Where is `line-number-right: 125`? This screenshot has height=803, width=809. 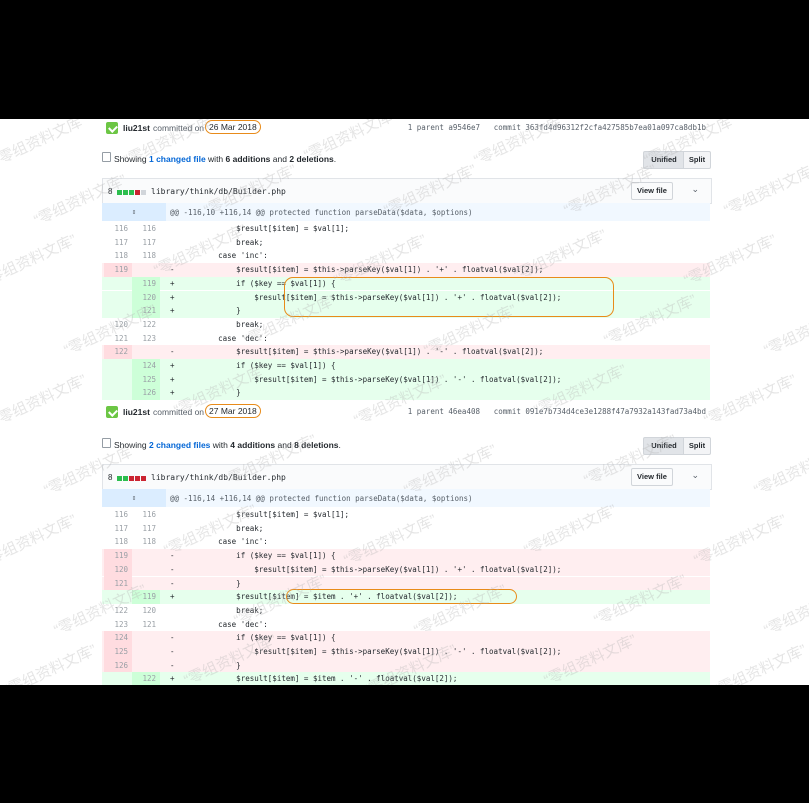
line-number-right: 125 is located at coordinates (146, 379).